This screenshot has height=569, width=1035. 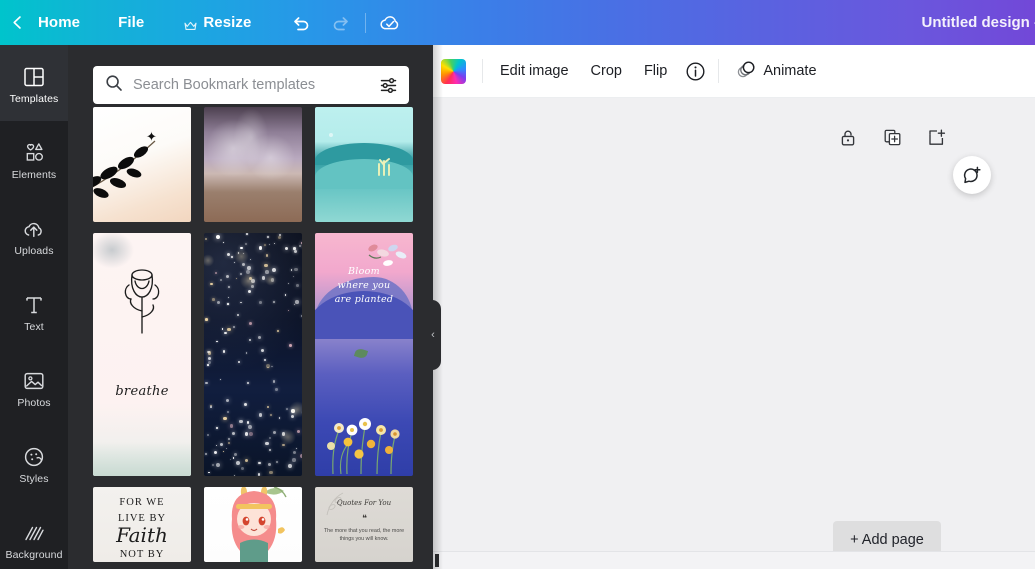 I want to click on sidebar-item-photos: Photos, so click(x=34, y=387).